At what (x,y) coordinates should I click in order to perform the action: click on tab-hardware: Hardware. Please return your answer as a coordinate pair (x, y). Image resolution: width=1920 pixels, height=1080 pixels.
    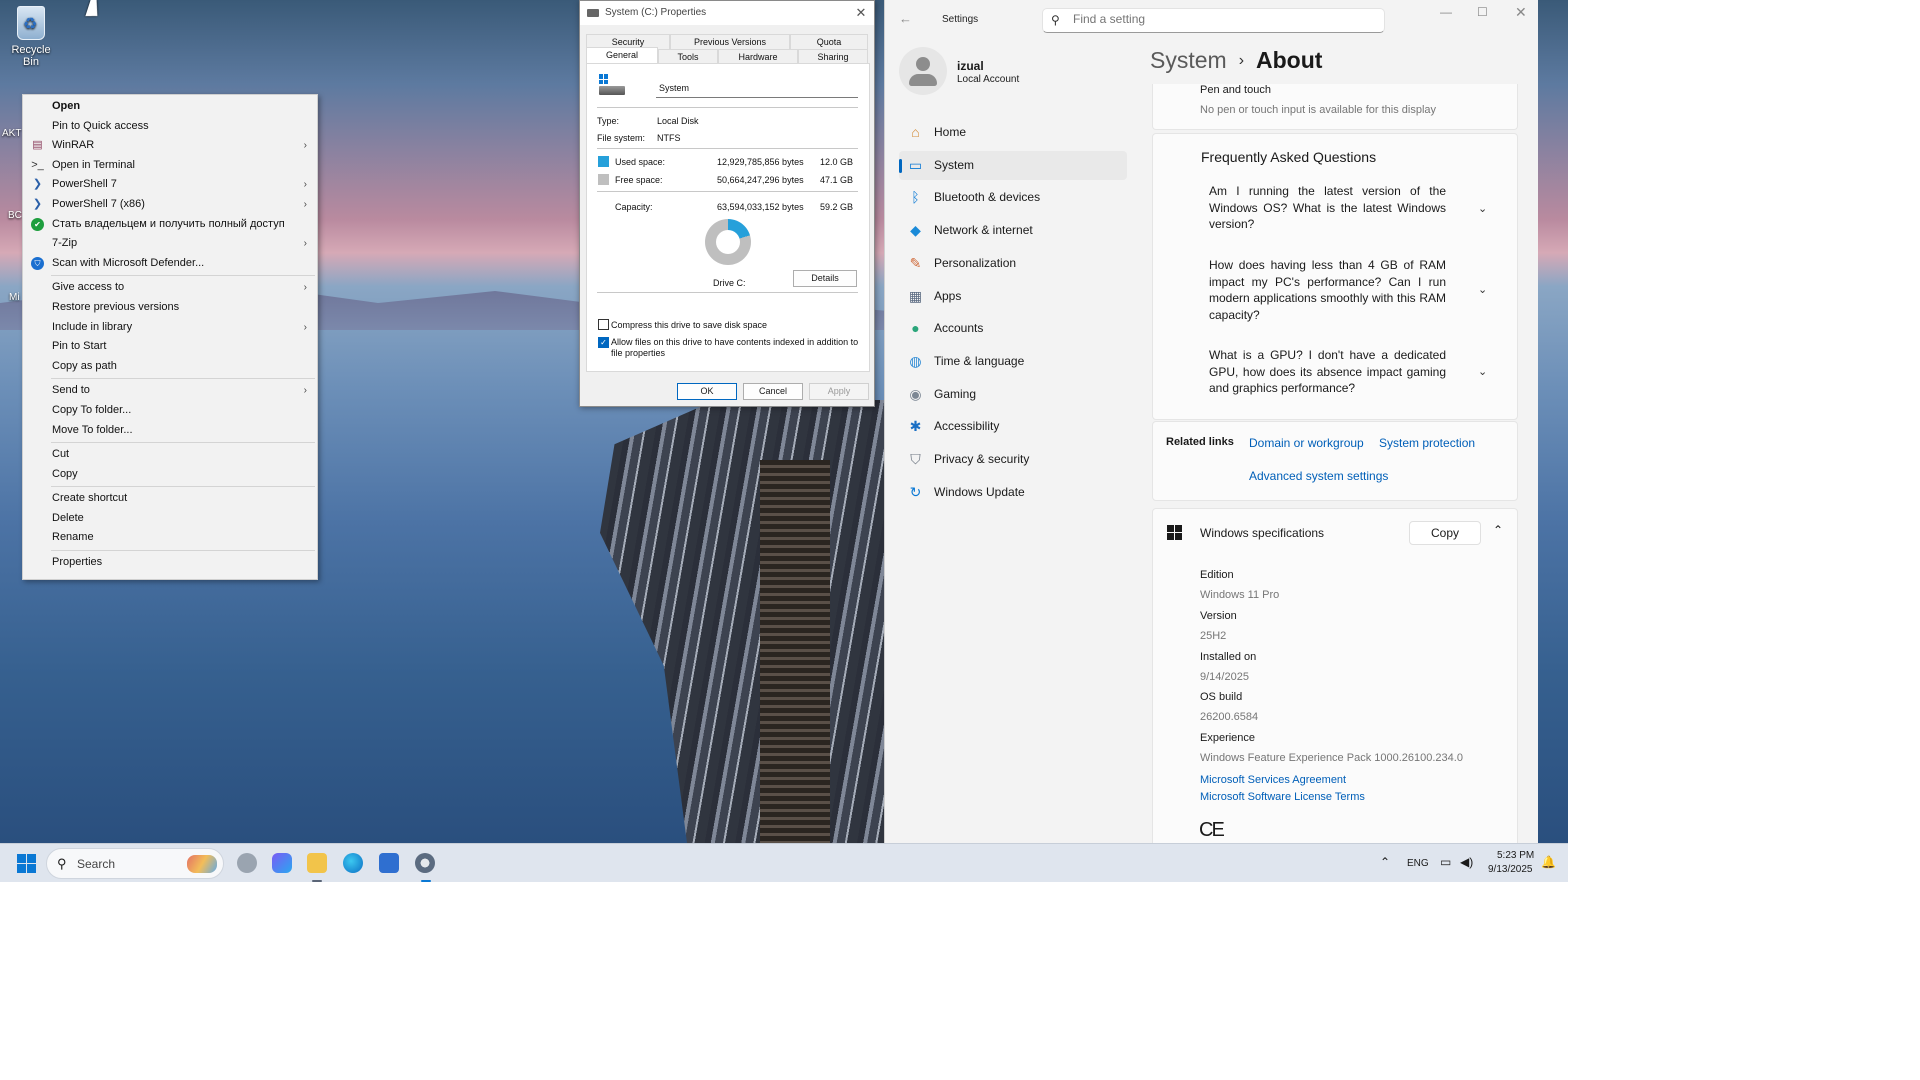
    Looking at the image, I should click on (758, 56).